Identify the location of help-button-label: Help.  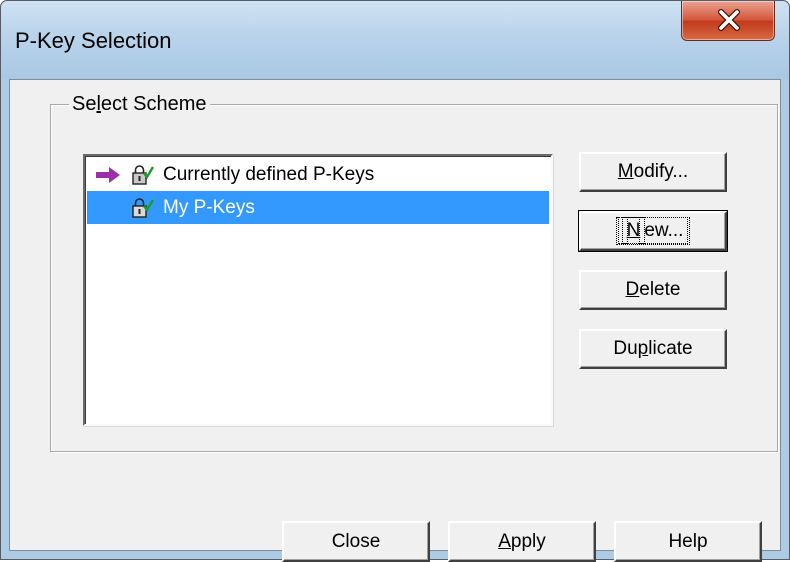
(688, 541).